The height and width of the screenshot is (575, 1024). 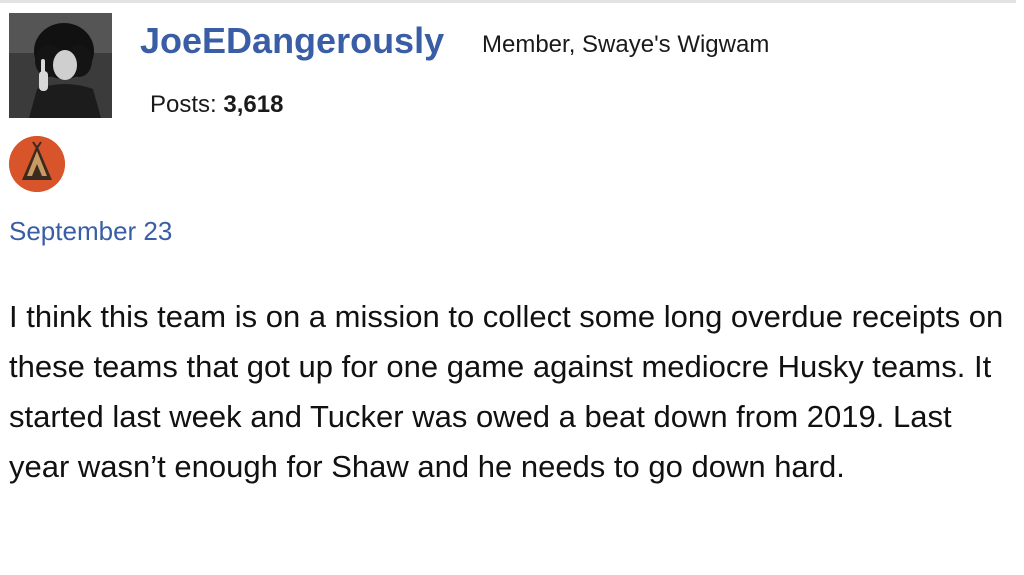 What do you see at coordinates (508, 1) in the screenshot?
I see `top-divider` at bounding box center [508, 1].